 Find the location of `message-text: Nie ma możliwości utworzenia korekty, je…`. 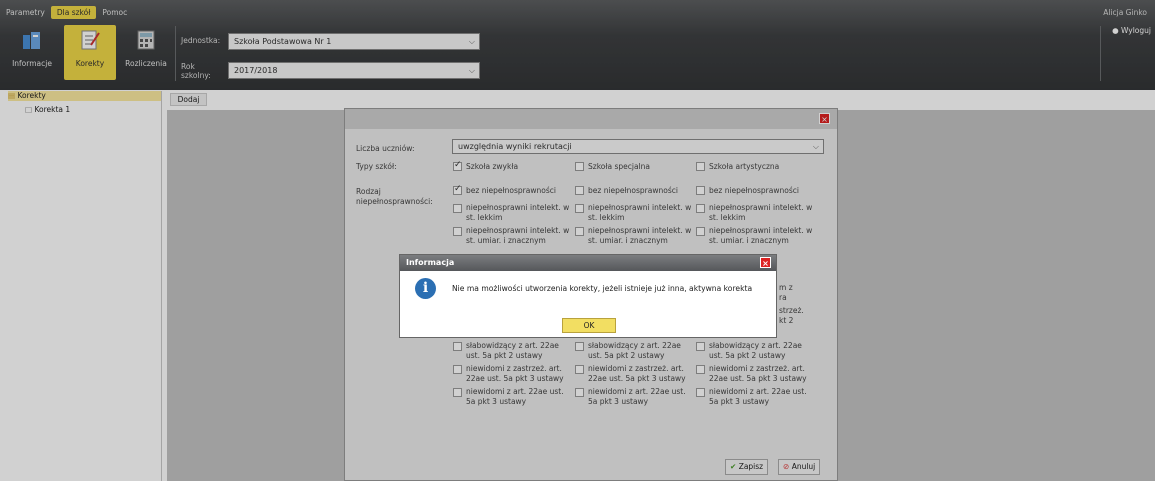

message-text: Nie ma możliwości utworzenia korekty, je… is located at coordinates (602, 288).